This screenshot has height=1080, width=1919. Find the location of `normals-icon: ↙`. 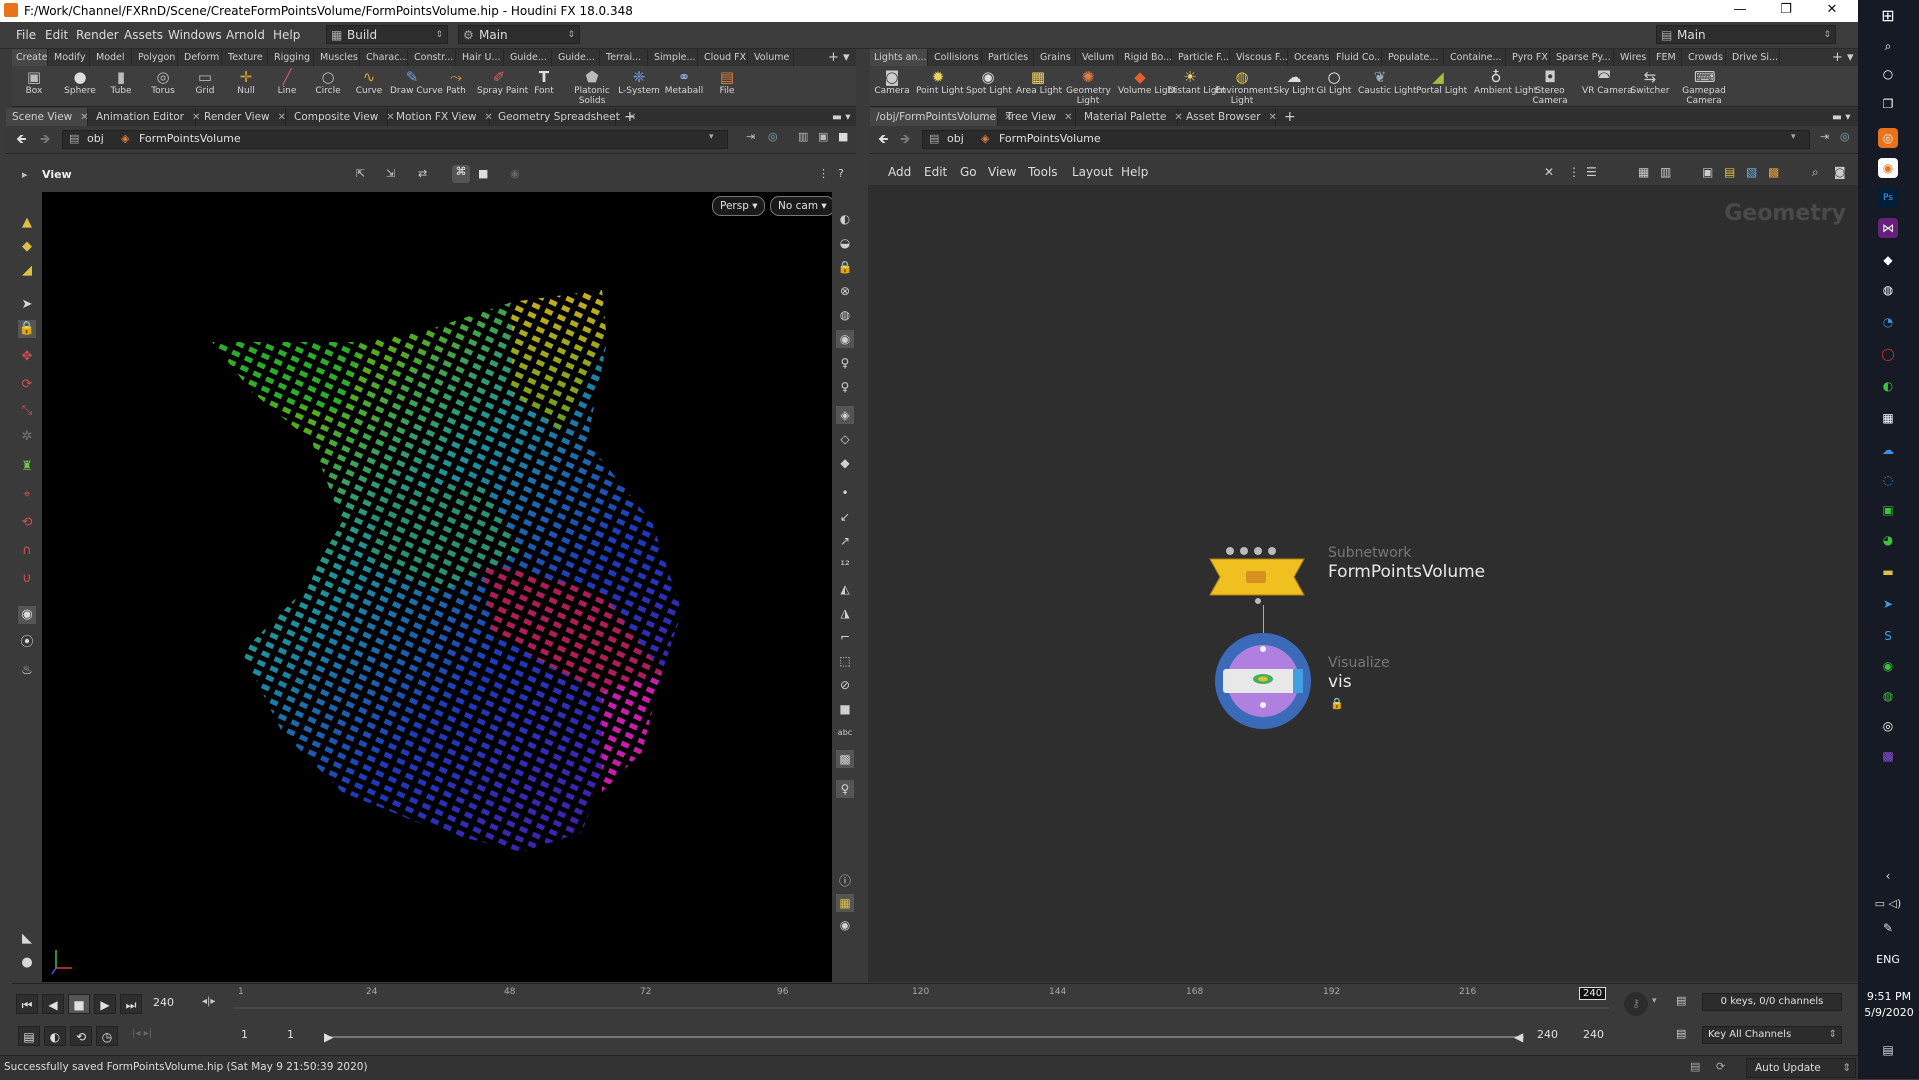

normals-icon: ↙ is located at coordinates (845, 517).